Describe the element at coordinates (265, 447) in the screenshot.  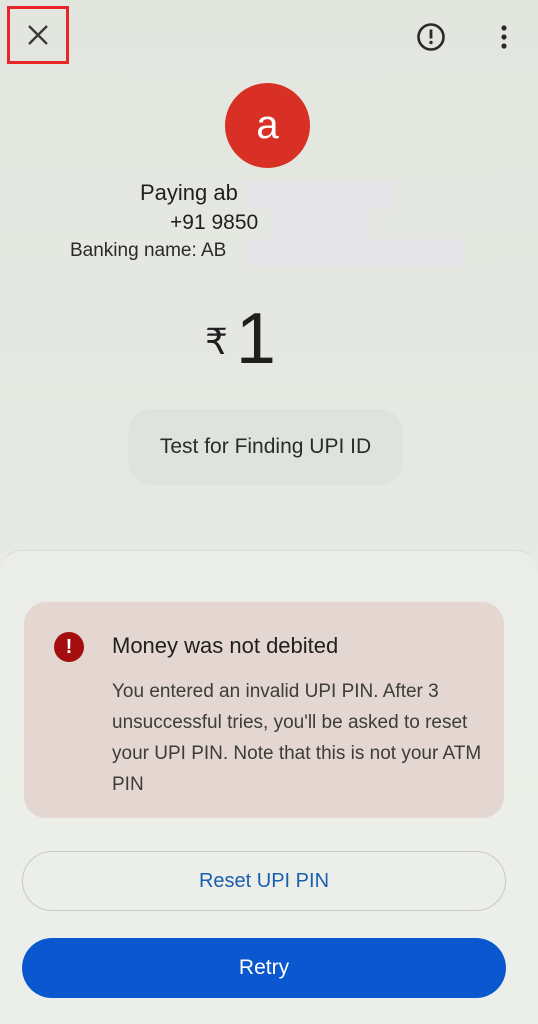
I see `payment-note: Test for Finding UPI ID` at that location.